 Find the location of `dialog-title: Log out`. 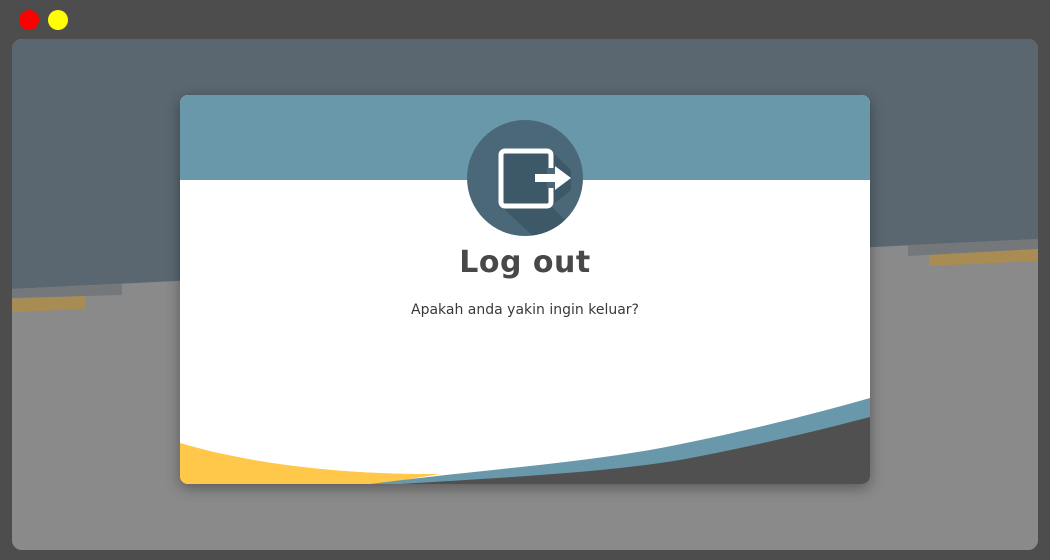

dialog-title: Log out is located at coordinates (525, 262).